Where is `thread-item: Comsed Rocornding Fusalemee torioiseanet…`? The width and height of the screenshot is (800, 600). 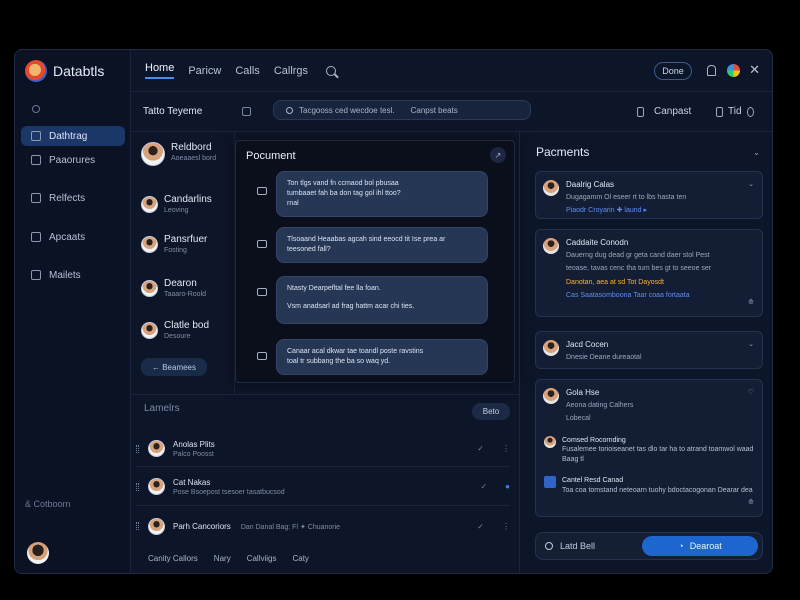 thread-item: Comsed Rocornding Fusalemee torioiseanet… is located at coordinates (649, 449).